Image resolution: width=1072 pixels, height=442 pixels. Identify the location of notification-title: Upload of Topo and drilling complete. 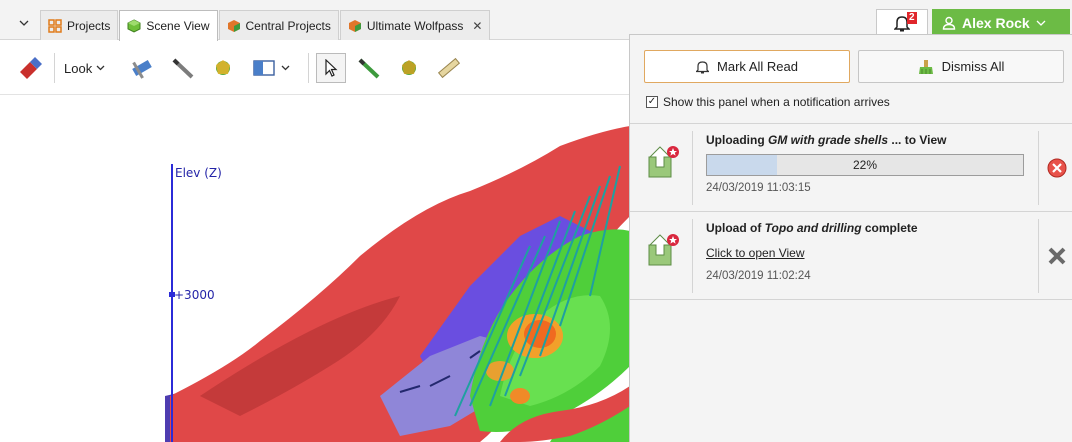
(812, 228).